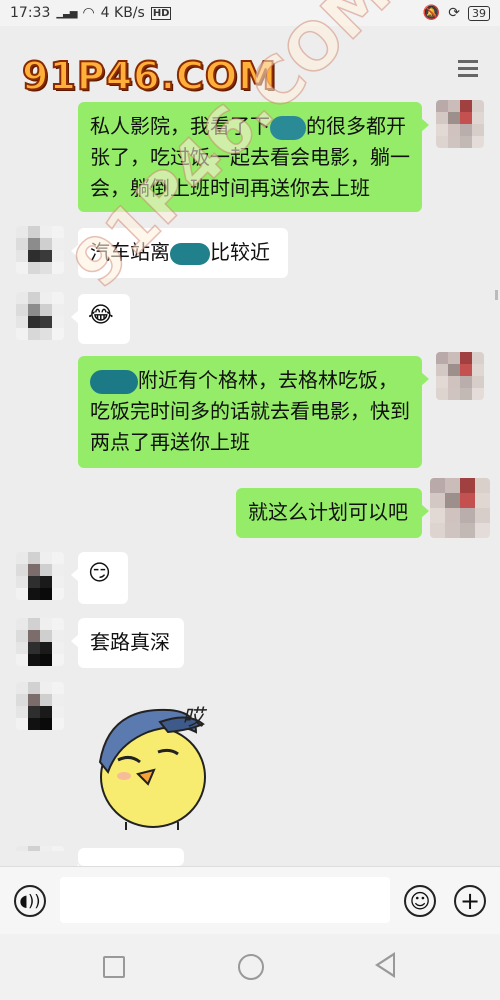  What do you see at coordinates (420, 901) in the screenshot?
I see `emoji-icon: ☺` at bounding box center [420, 901].